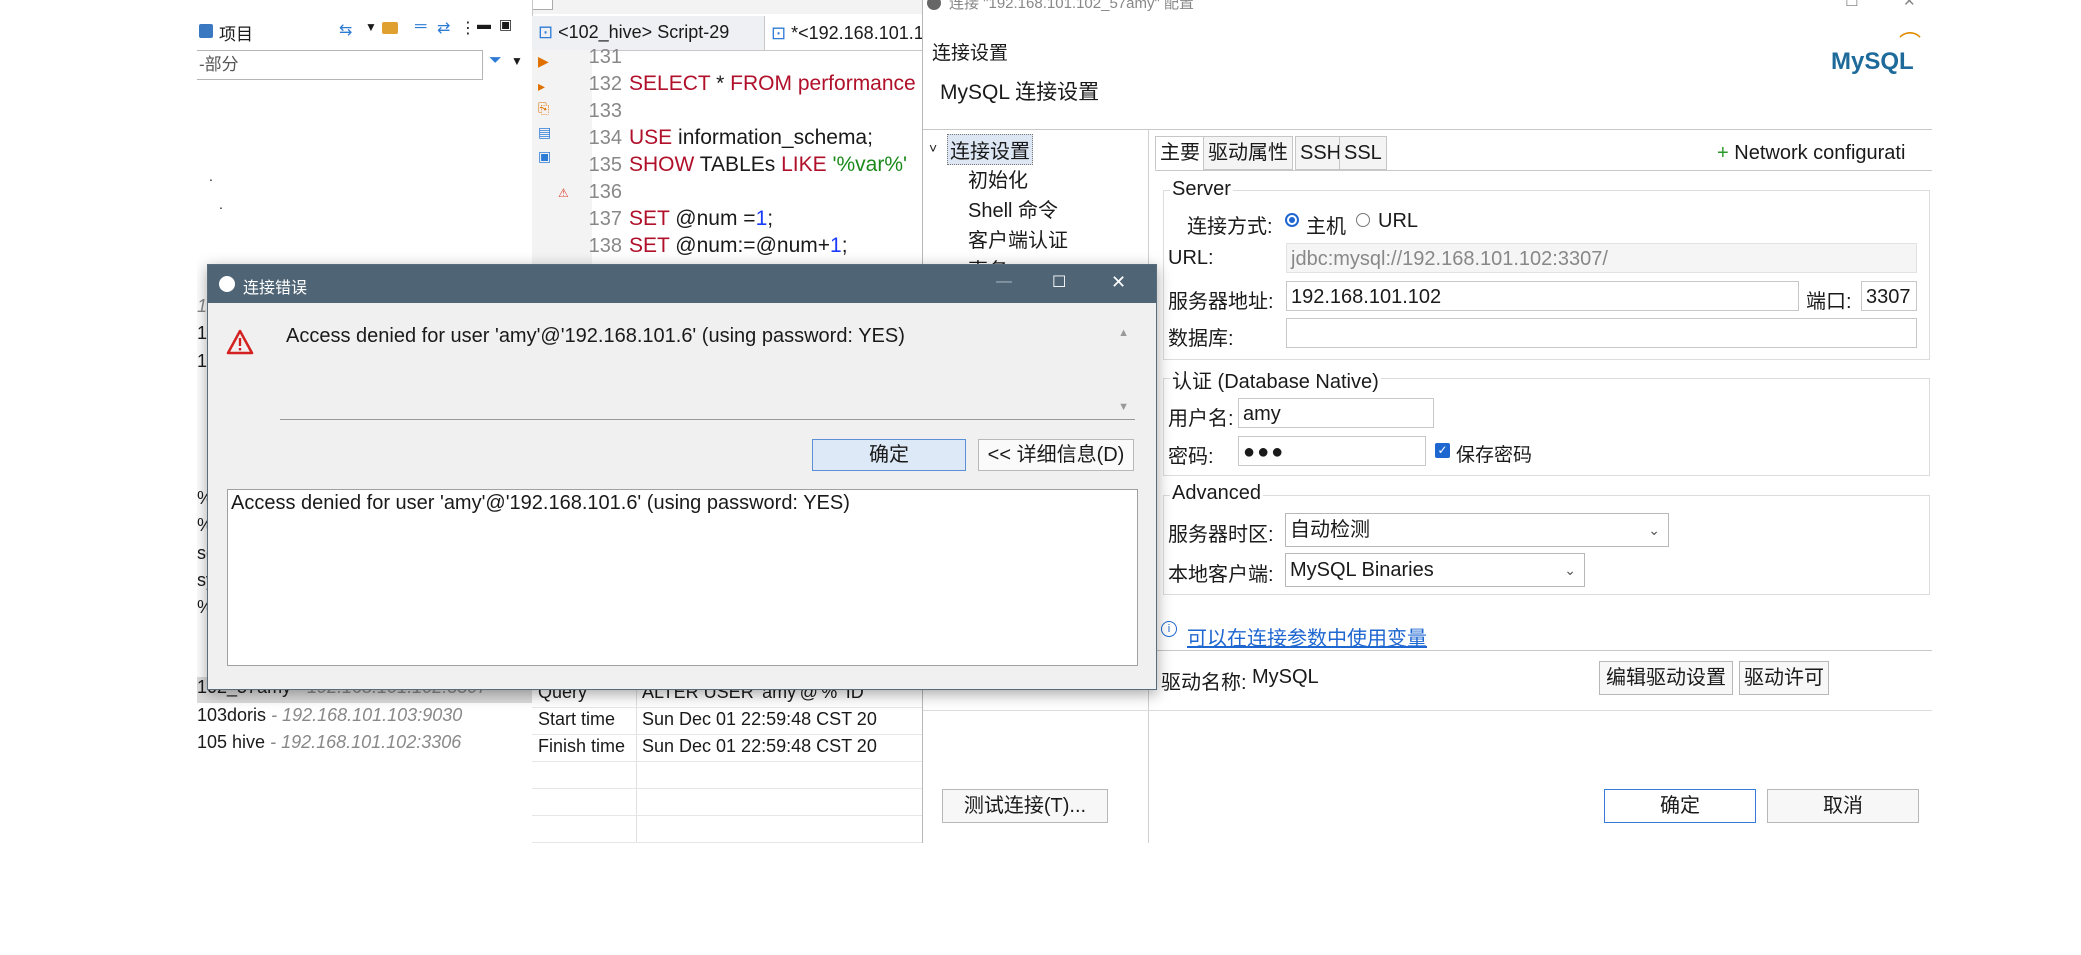 The width and height of the screenshot is (2081, 955). I want to click on mysql-dolphin-icon: ⌒, so click(1910, 43).